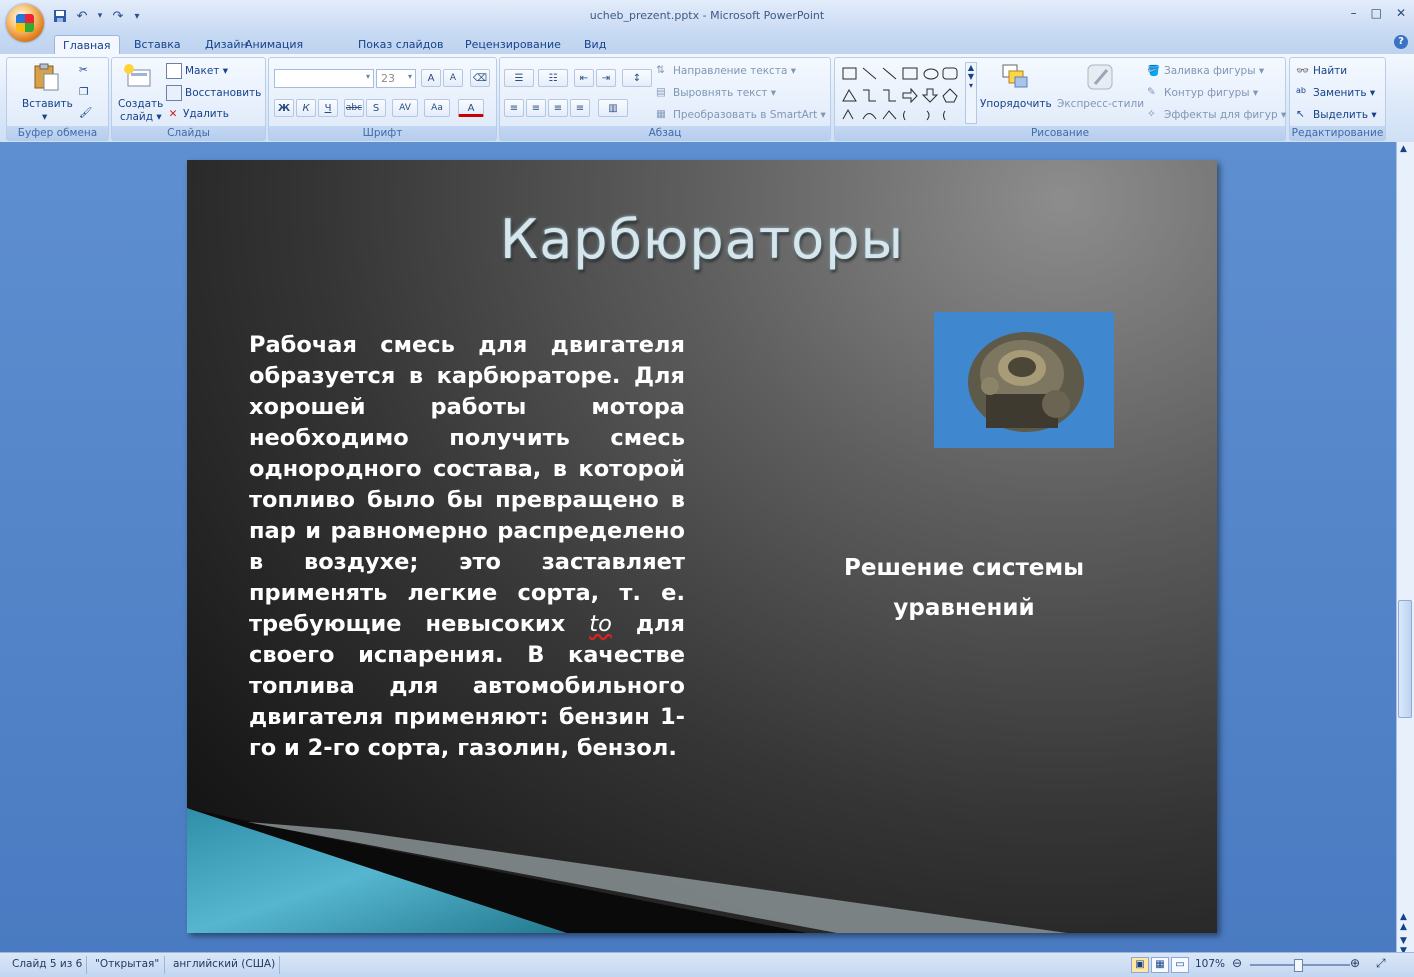  I want to click on align-text-icon: ▤, so click(661, 92).